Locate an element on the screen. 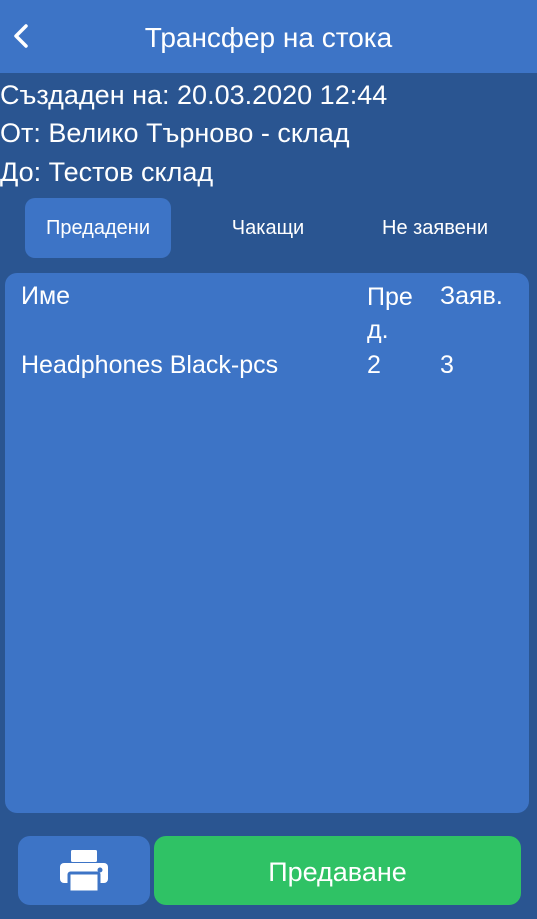 This screenshot has height=919, width=537. page-title: Трансфер на стока is located at coordinates (268, 37).